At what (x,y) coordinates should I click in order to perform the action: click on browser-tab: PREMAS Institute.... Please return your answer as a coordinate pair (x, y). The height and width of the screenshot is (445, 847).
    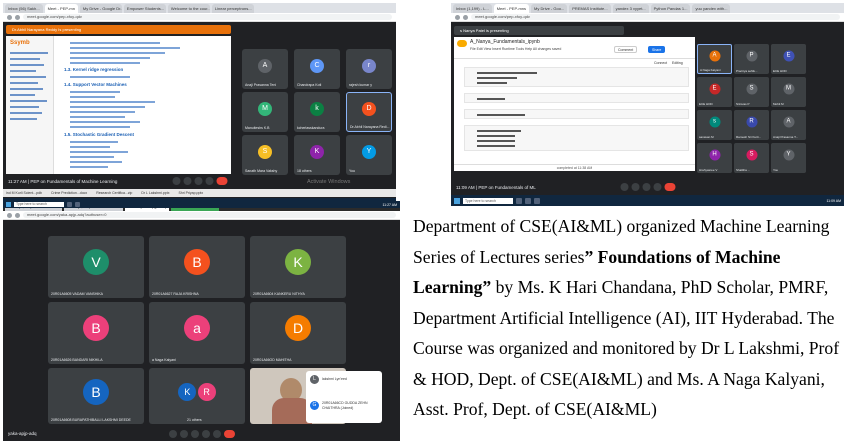
    Looking at the image, I should click on (590, 8).